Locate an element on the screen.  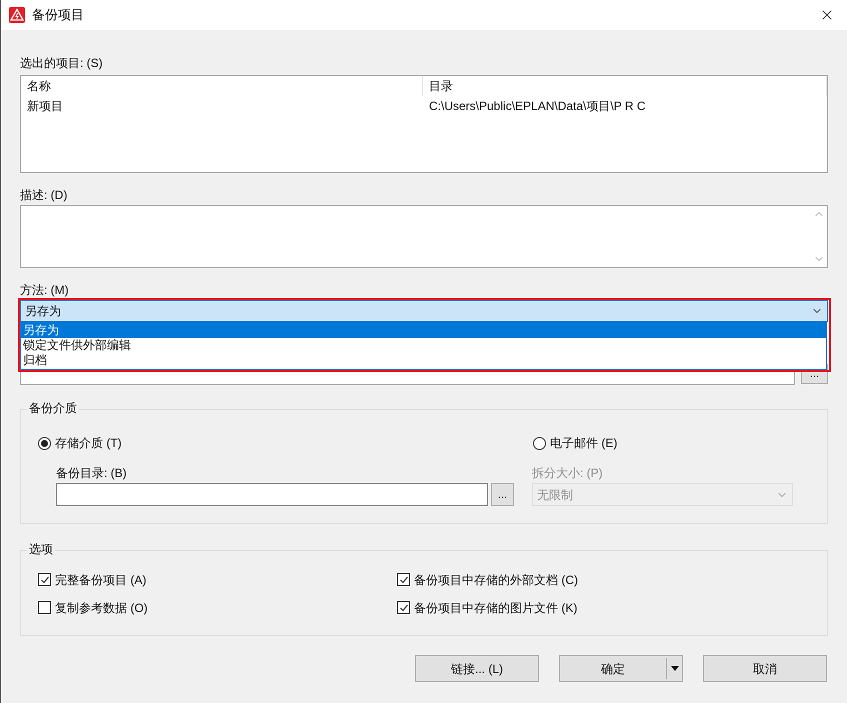
dropdown-option: 另存为 is located at coordinates (423, 330).